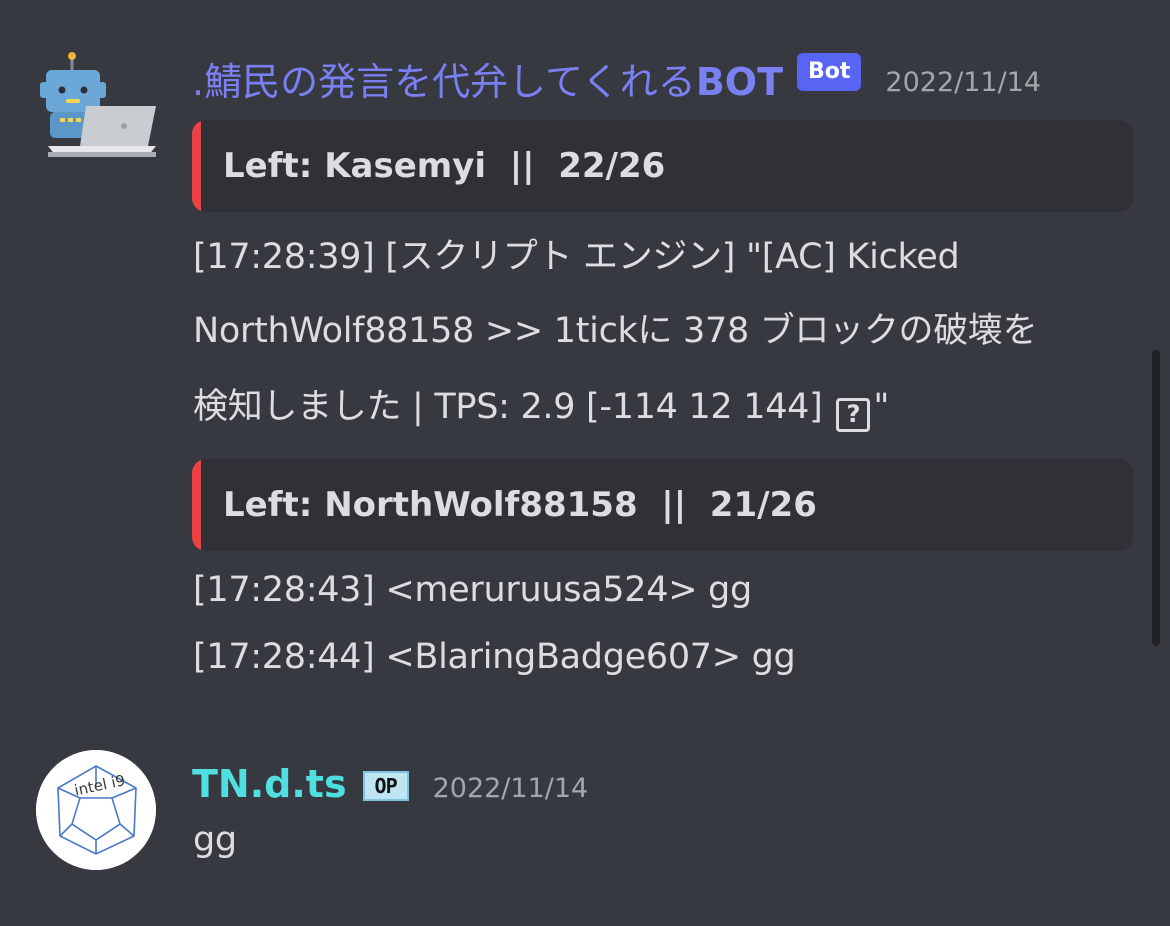 This screenshot has height=926, width=1170. Describe the element at coordinates (215, 840) in the screenshot. I see `message-text-line: gg` at that location.